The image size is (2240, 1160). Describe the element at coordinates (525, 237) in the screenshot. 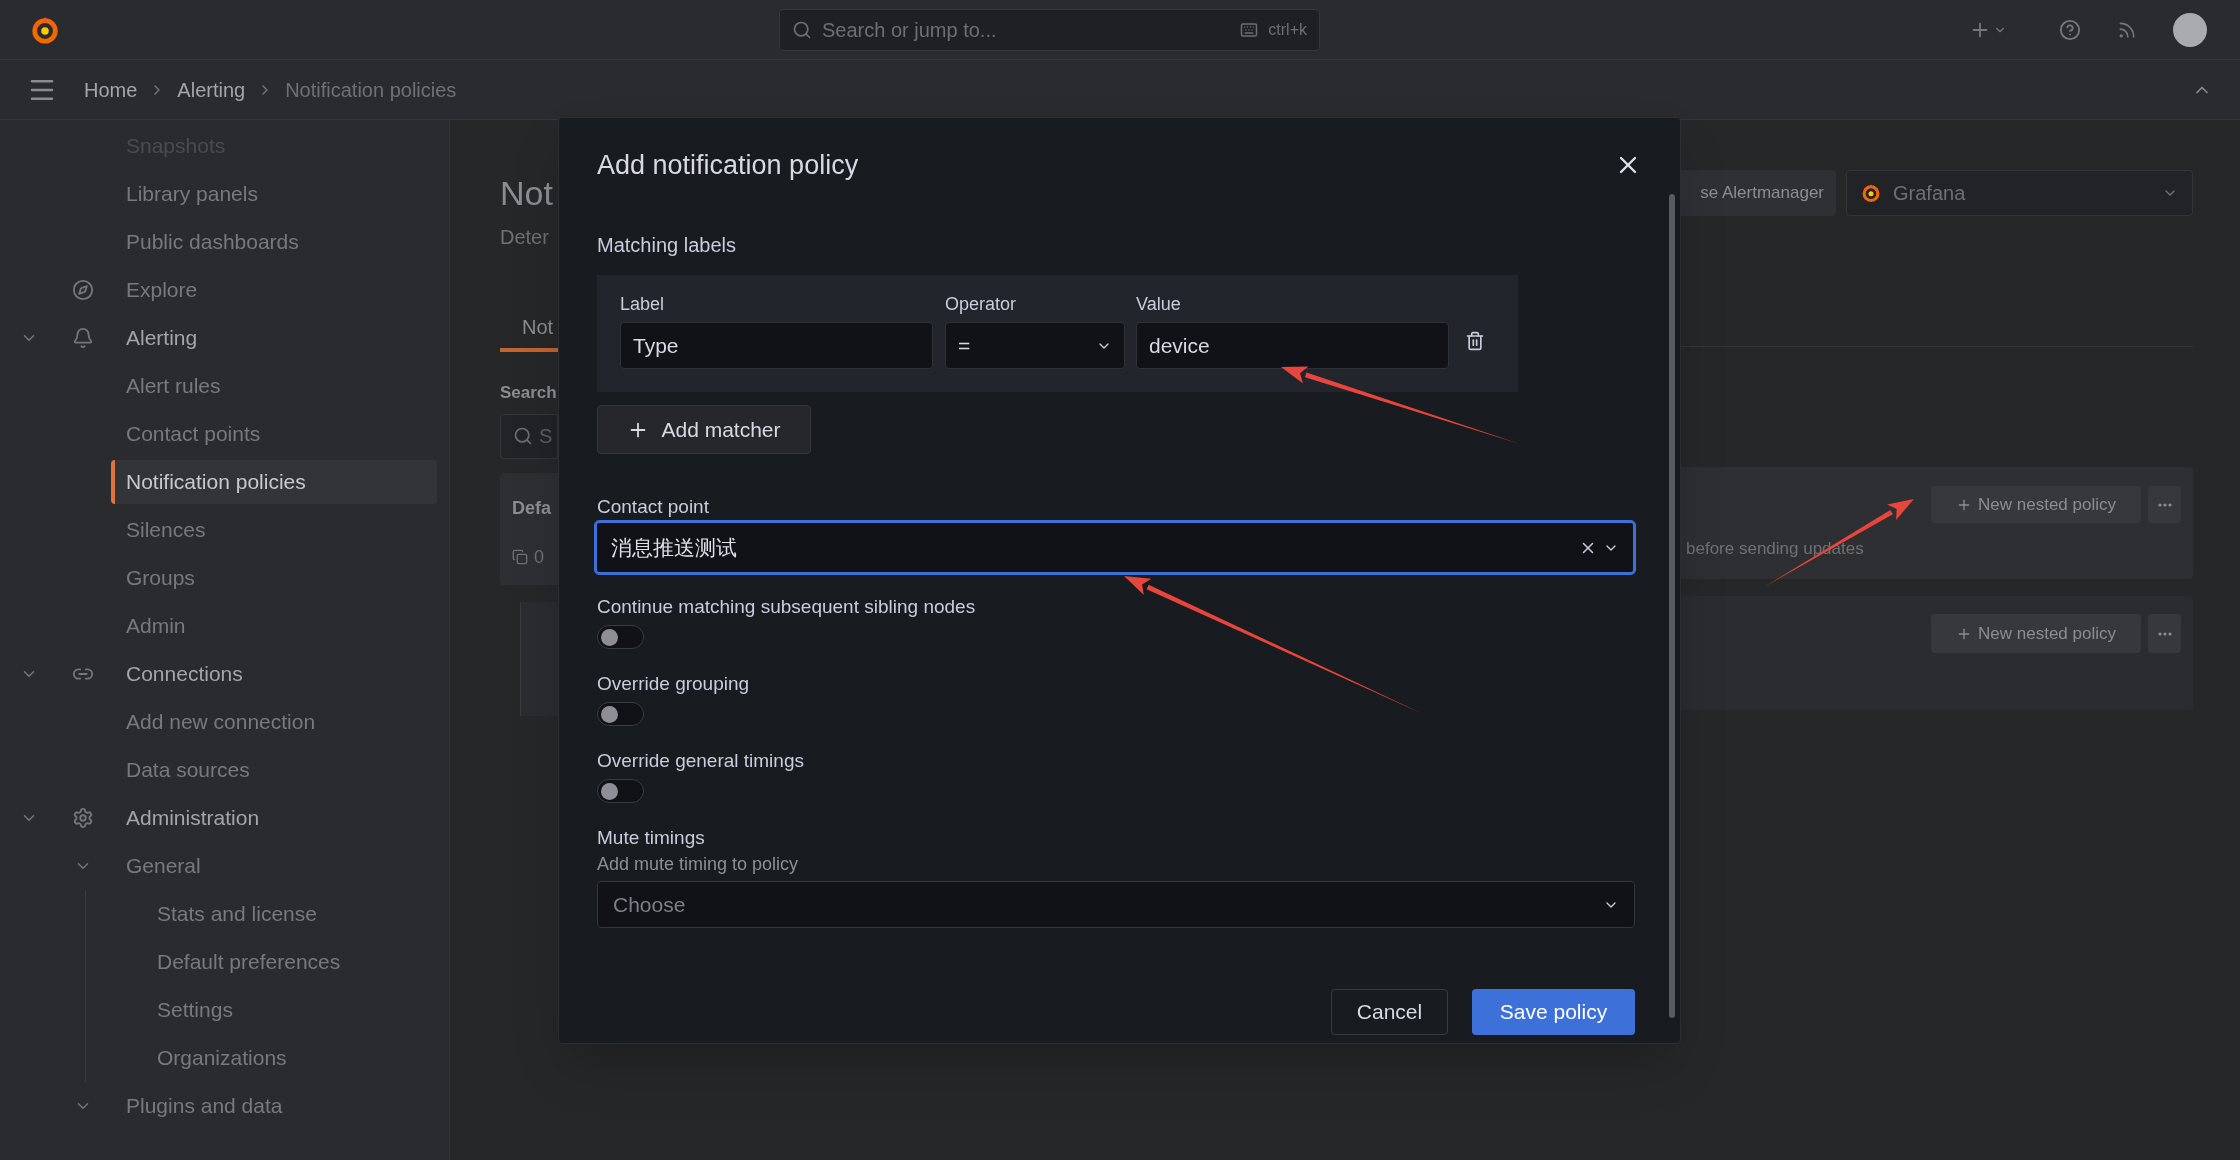

I see `page-subtitle: Deter` at that location.